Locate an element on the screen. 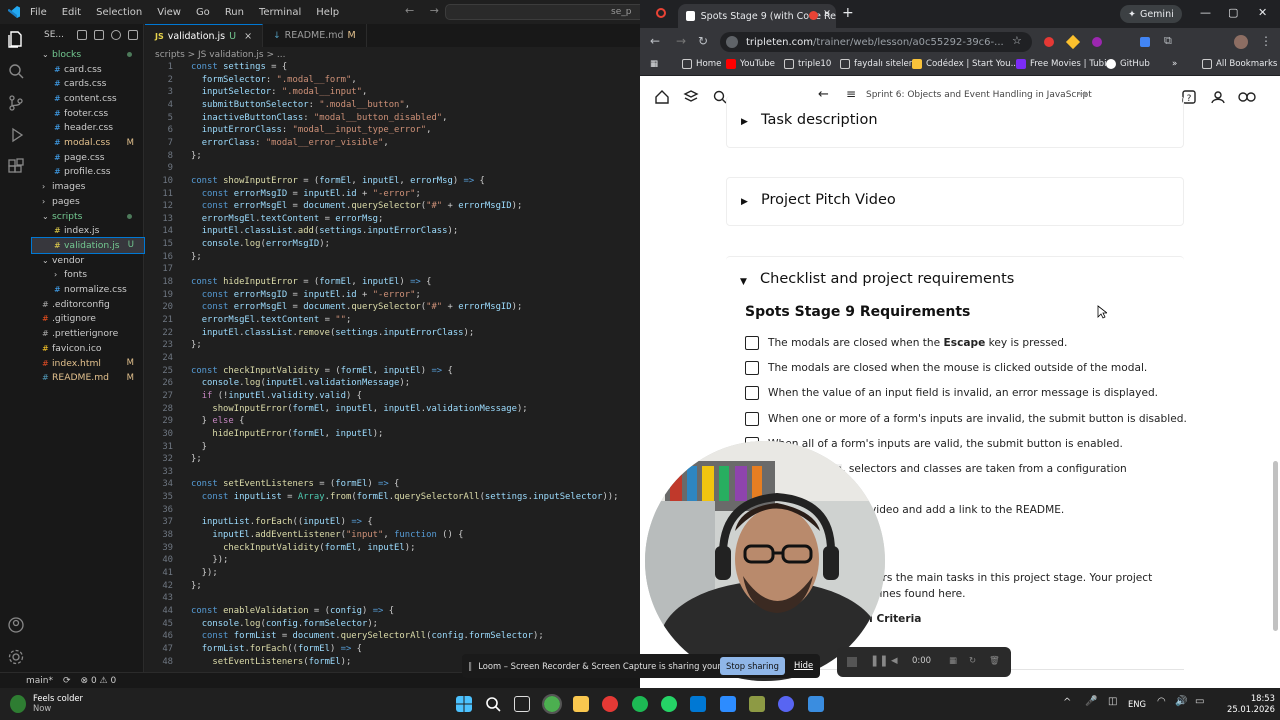 This screenshot has height=720, width=1280. reload-icon: ↻ is located at coordinates (703, 41).